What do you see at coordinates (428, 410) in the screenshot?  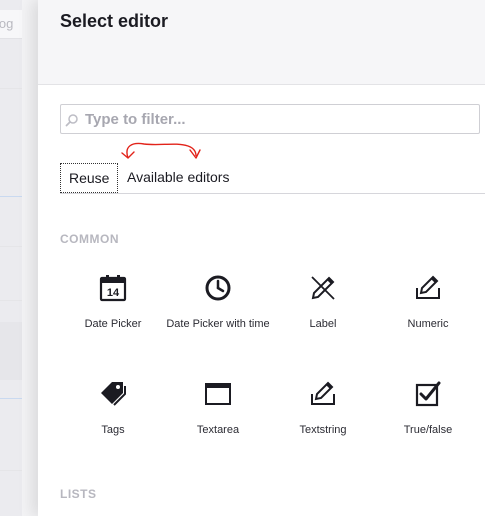 I see `editor-true-false: True/false` at bounding box center [428, 410].